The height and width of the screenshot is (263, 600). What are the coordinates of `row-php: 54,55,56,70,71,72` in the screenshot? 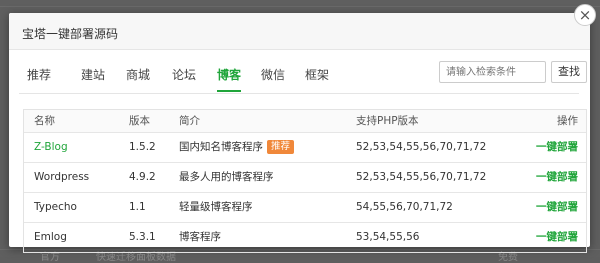 It's located at (404, 207).